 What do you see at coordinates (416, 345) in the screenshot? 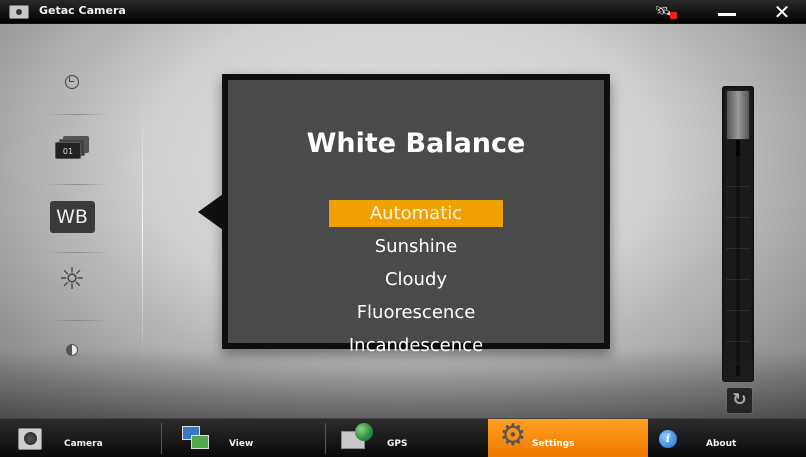
I see `wb-option-incandescence: Incandescence` at bounding box center [416, 345].